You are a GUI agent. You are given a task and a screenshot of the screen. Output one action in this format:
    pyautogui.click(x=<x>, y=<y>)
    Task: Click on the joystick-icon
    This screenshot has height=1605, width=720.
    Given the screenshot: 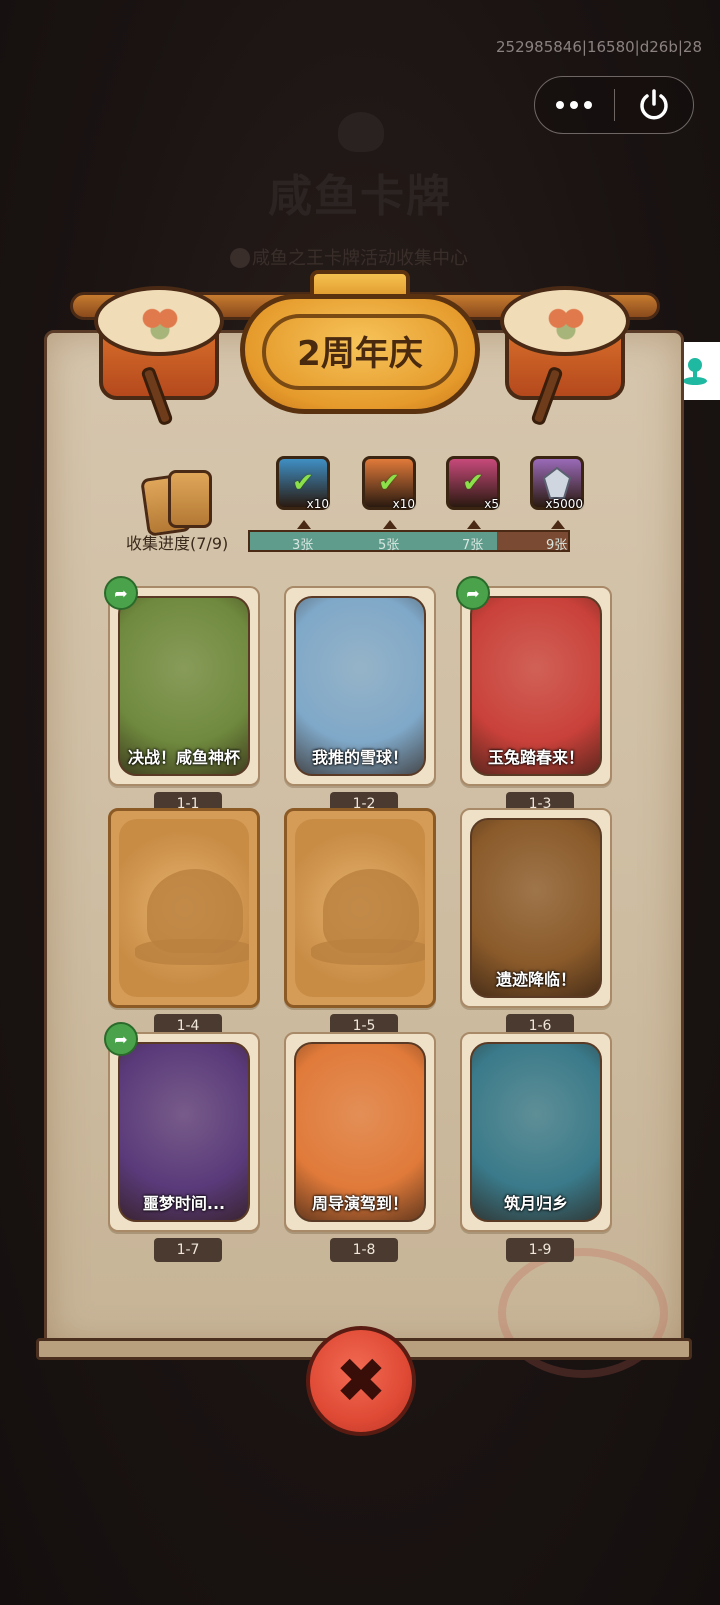 What is the action you would take?
    pyautogui.click(x=695, y=371)
    